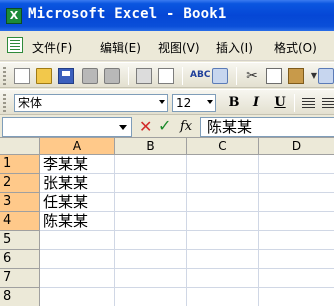 The width and height of the screenshot is (334, 306). Describe the element at coordinates (77, 146) in the screenshot. I see `column-header-a: A` at that location.